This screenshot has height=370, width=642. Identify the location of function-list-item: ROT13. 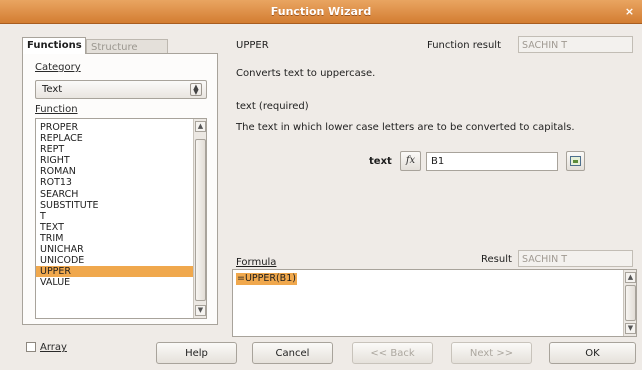
(114, 182).